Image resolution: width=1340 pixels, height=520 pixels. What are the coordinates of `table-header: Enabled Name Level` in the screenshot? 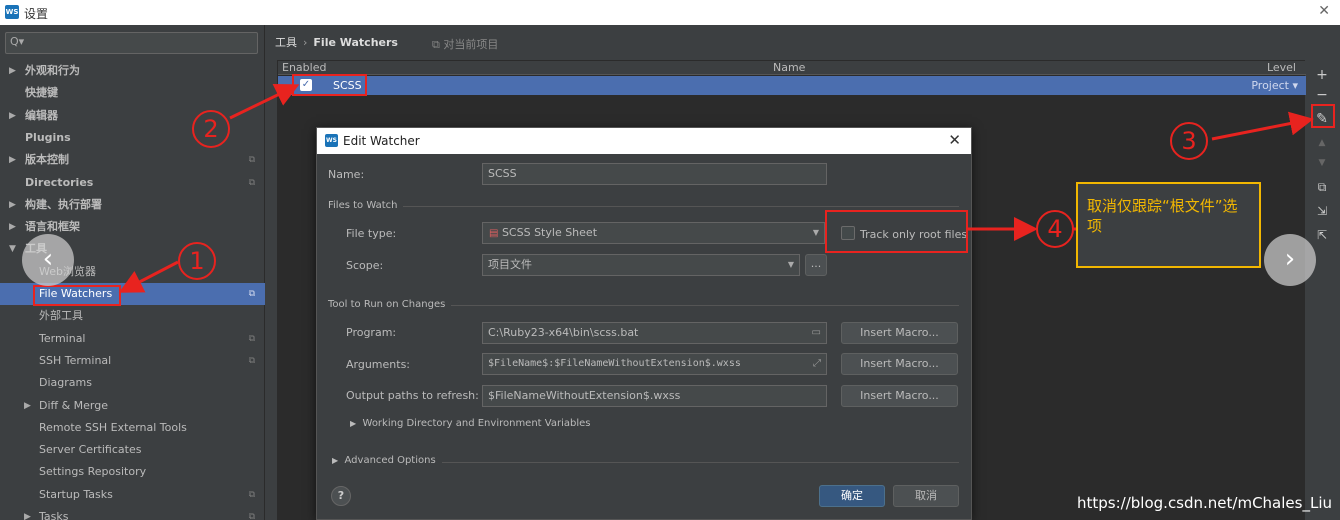 It's located at (792, 68).